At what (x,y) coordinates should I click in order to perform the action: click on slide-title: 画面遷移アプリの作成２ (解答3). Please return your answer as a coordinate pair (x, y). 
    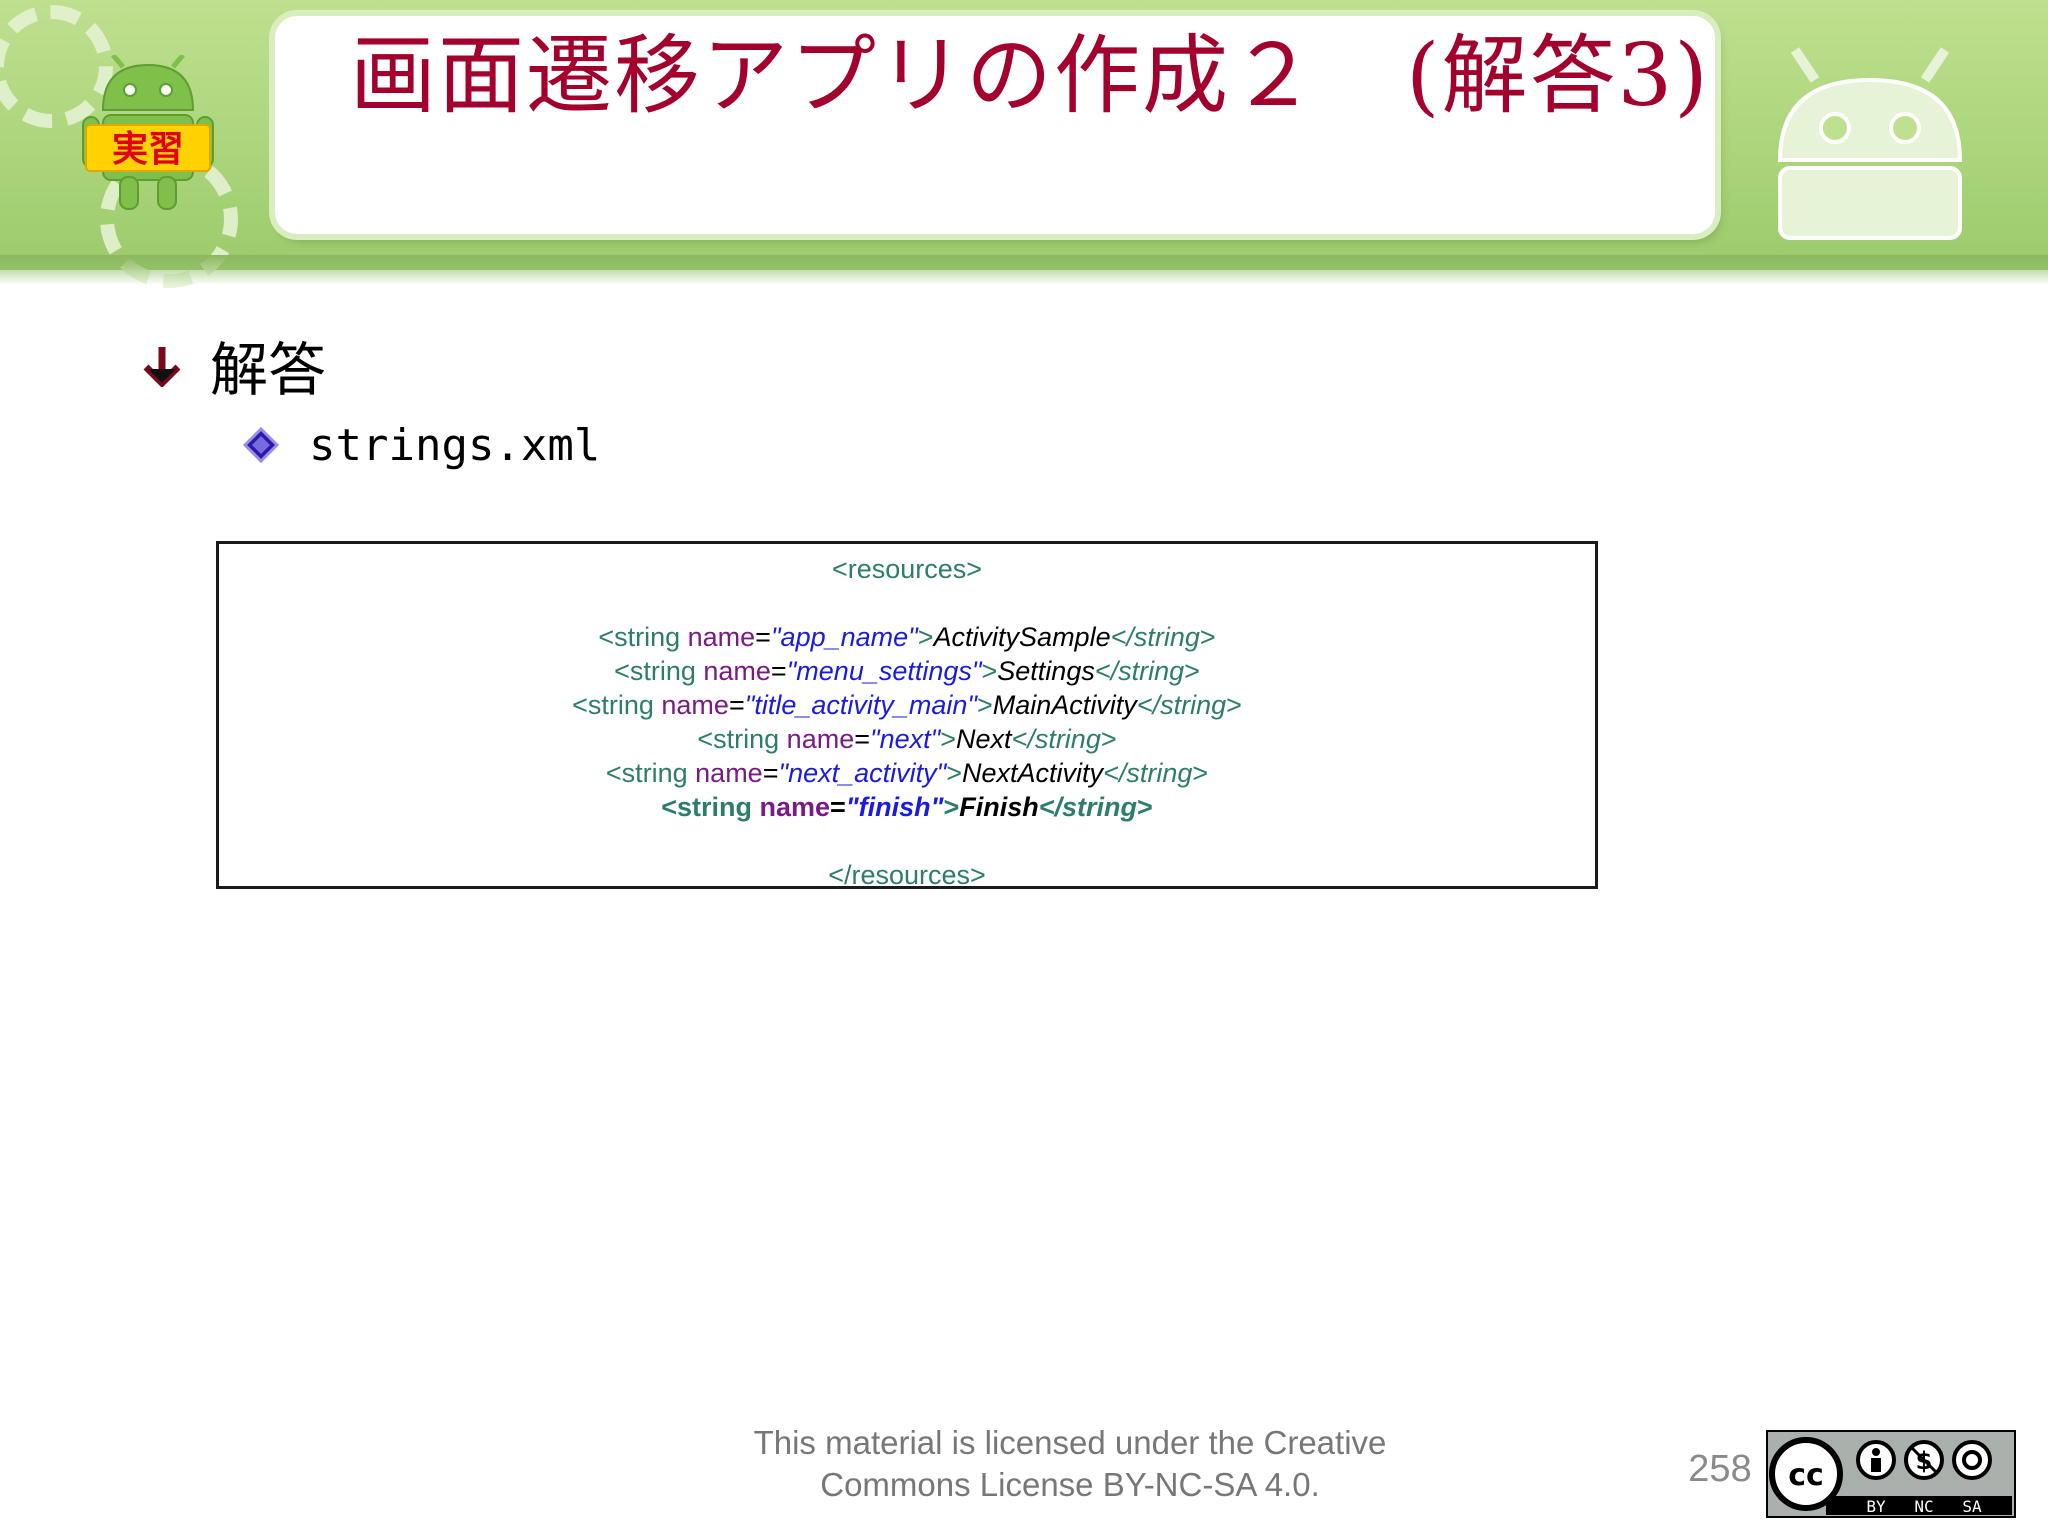
    Looking at the image, I should click on (1030, 76).